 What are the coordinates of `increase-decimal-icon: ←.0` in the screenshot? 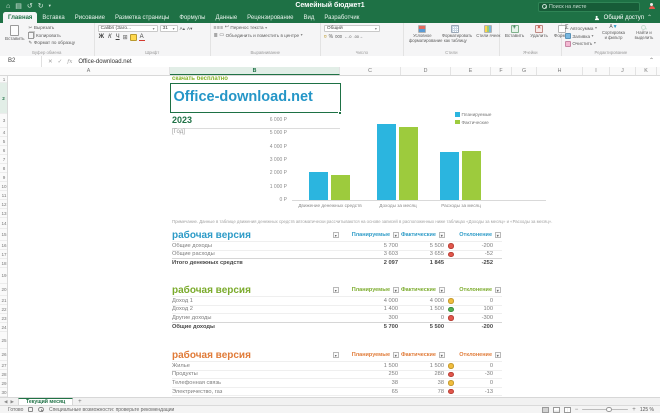 It's located at (347, 36).